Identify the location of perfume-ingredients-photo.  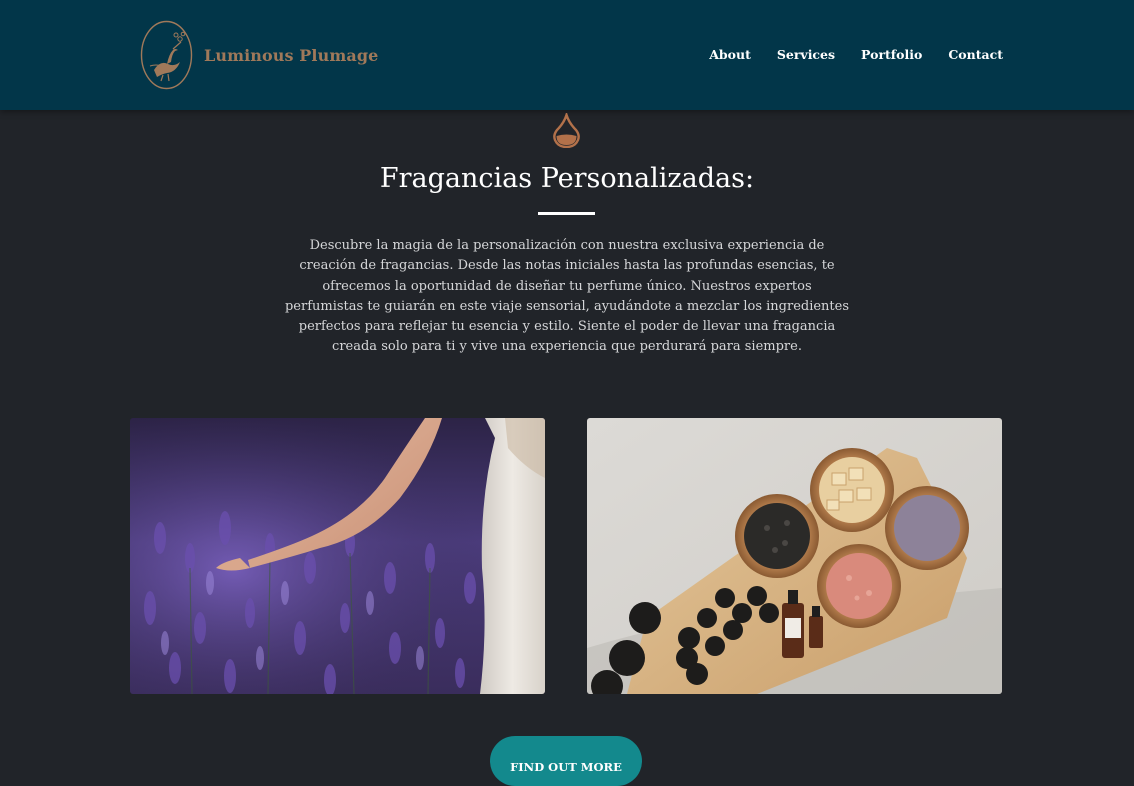
(794, 556).